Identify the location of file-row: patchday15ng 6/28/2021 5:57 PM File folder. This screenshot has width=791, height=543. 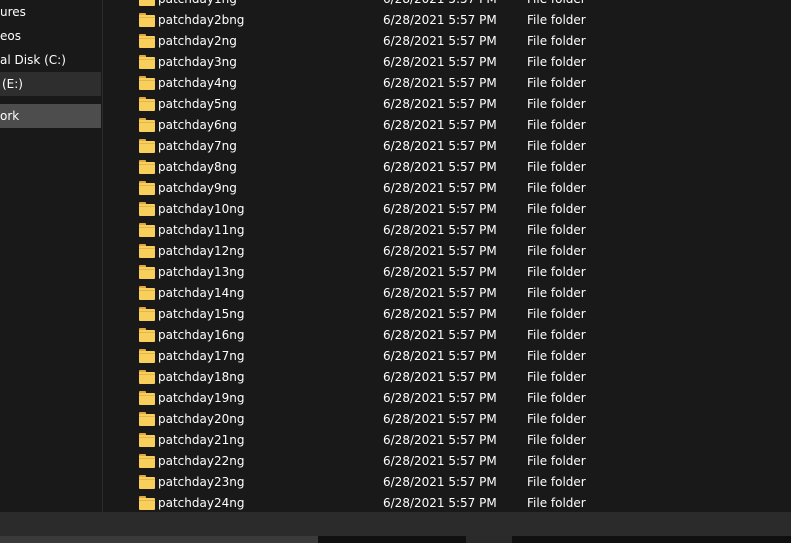
(447, 314).